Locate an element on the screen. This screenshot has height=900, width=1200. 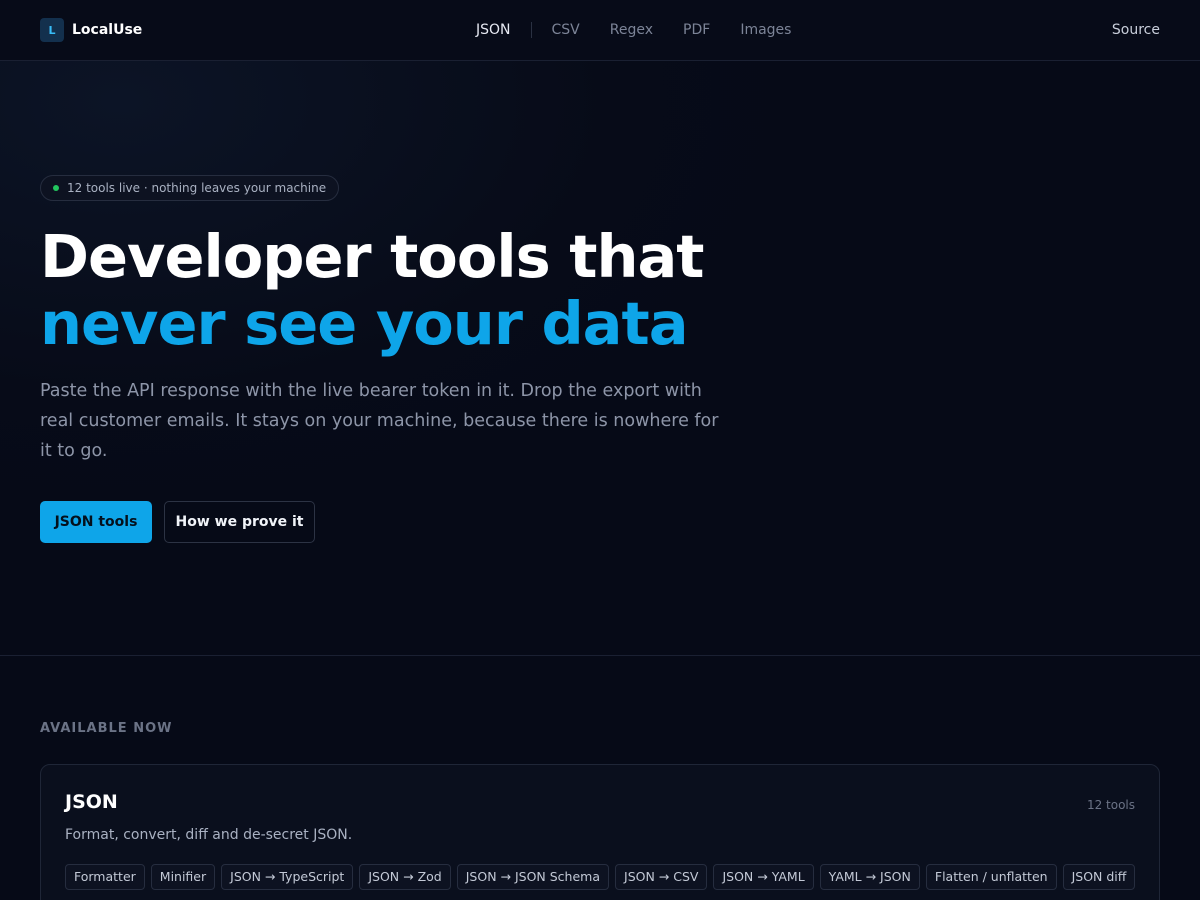
nav-csv: CSV is located at coordinates (566, 30).